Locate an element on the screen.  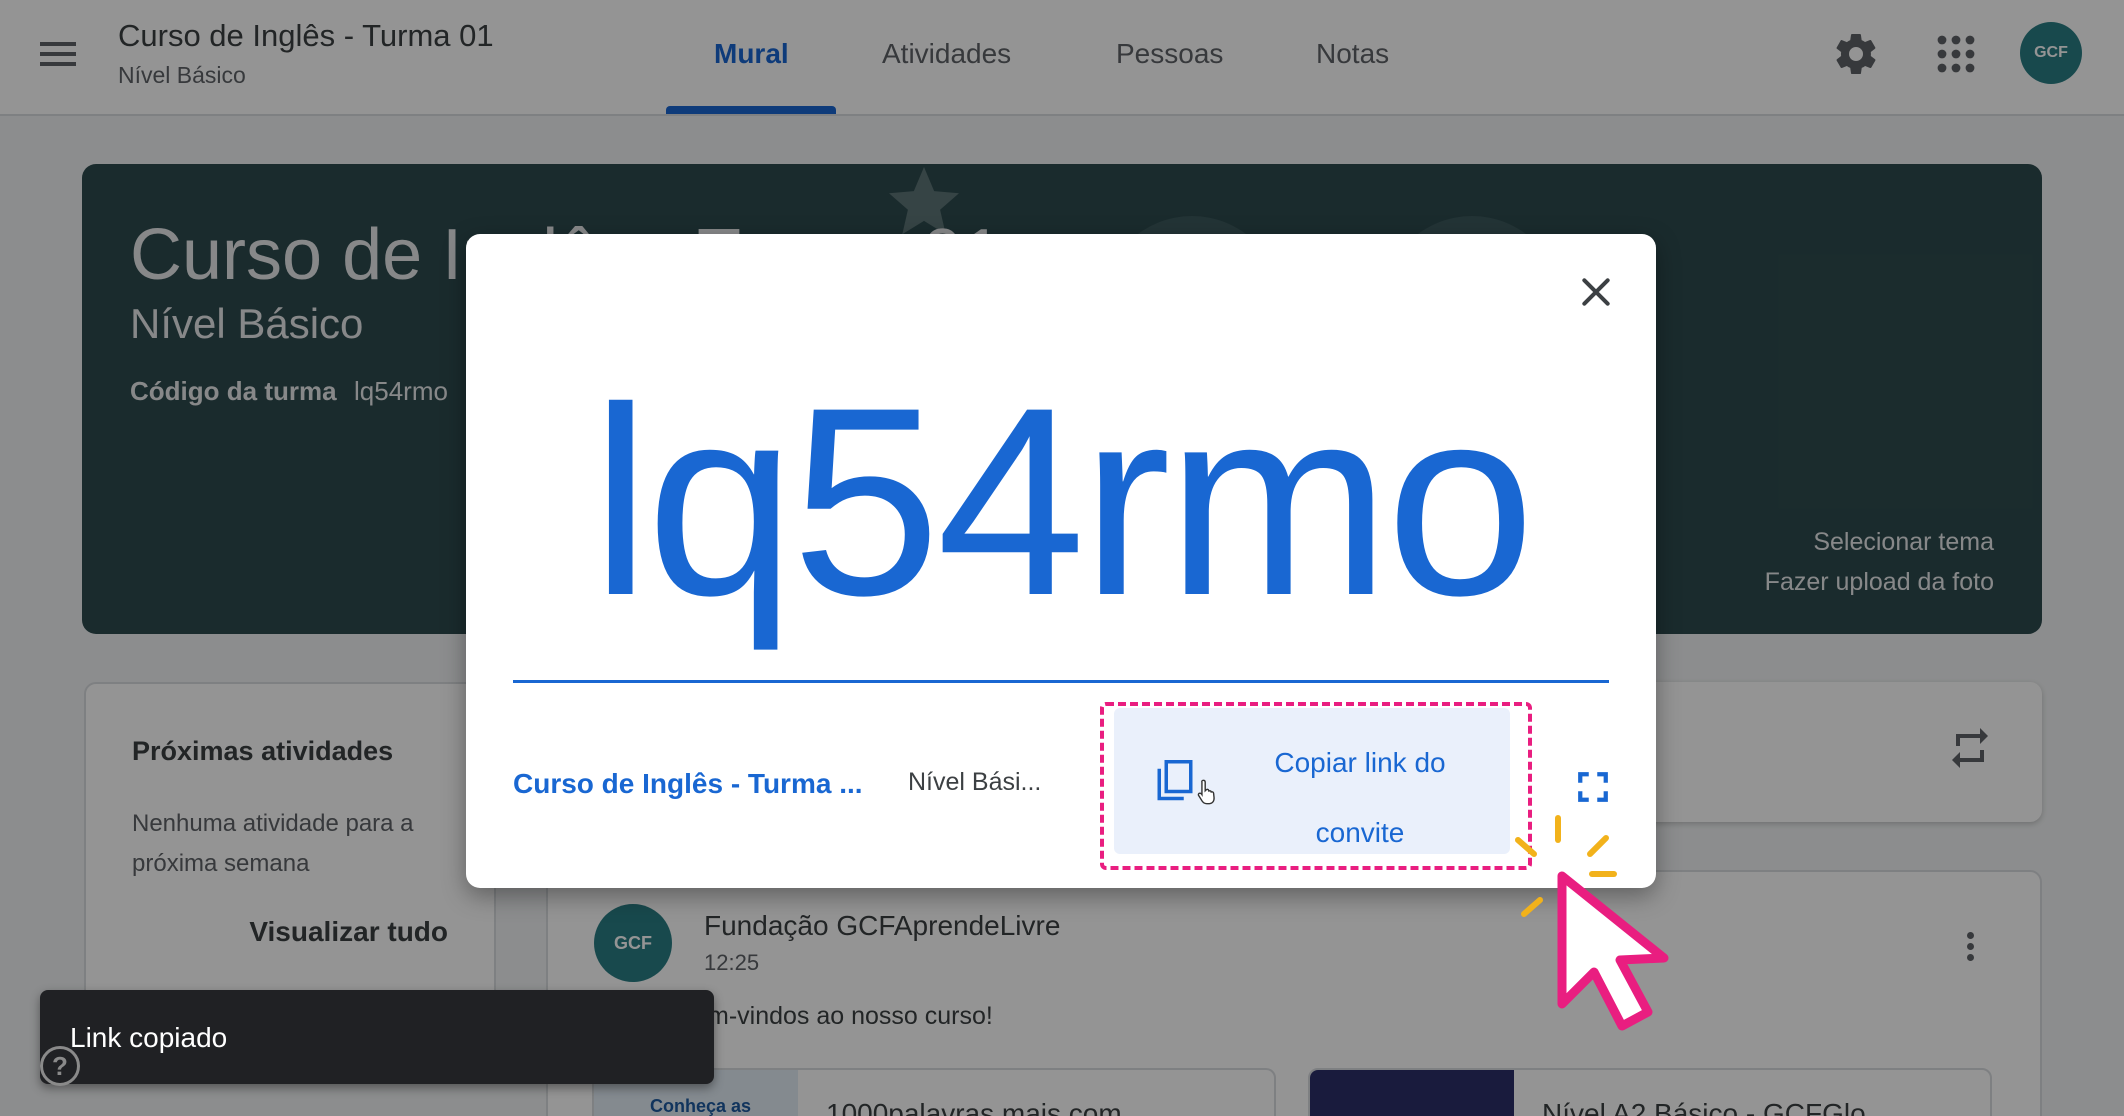
arrow-pointer-icon is located at coordinates (1613, 951).